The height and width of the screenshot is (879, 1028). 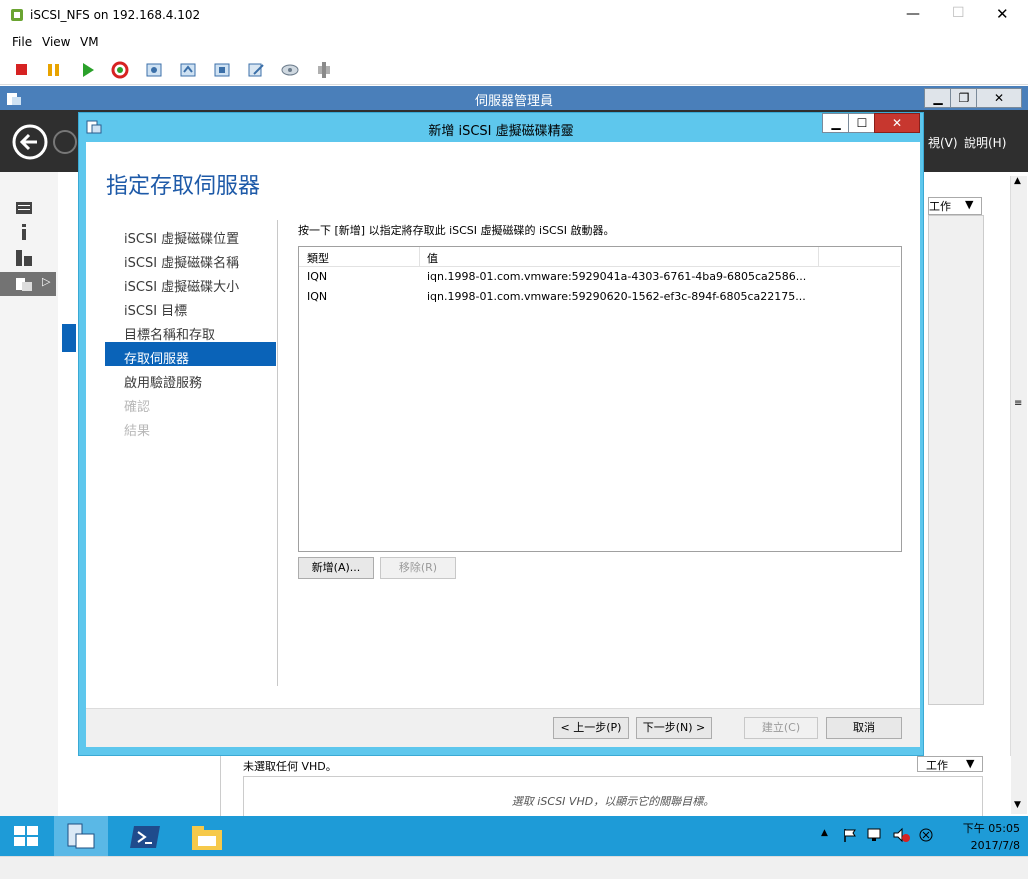 I want to click on start-icon, so click(x=26, y=836).